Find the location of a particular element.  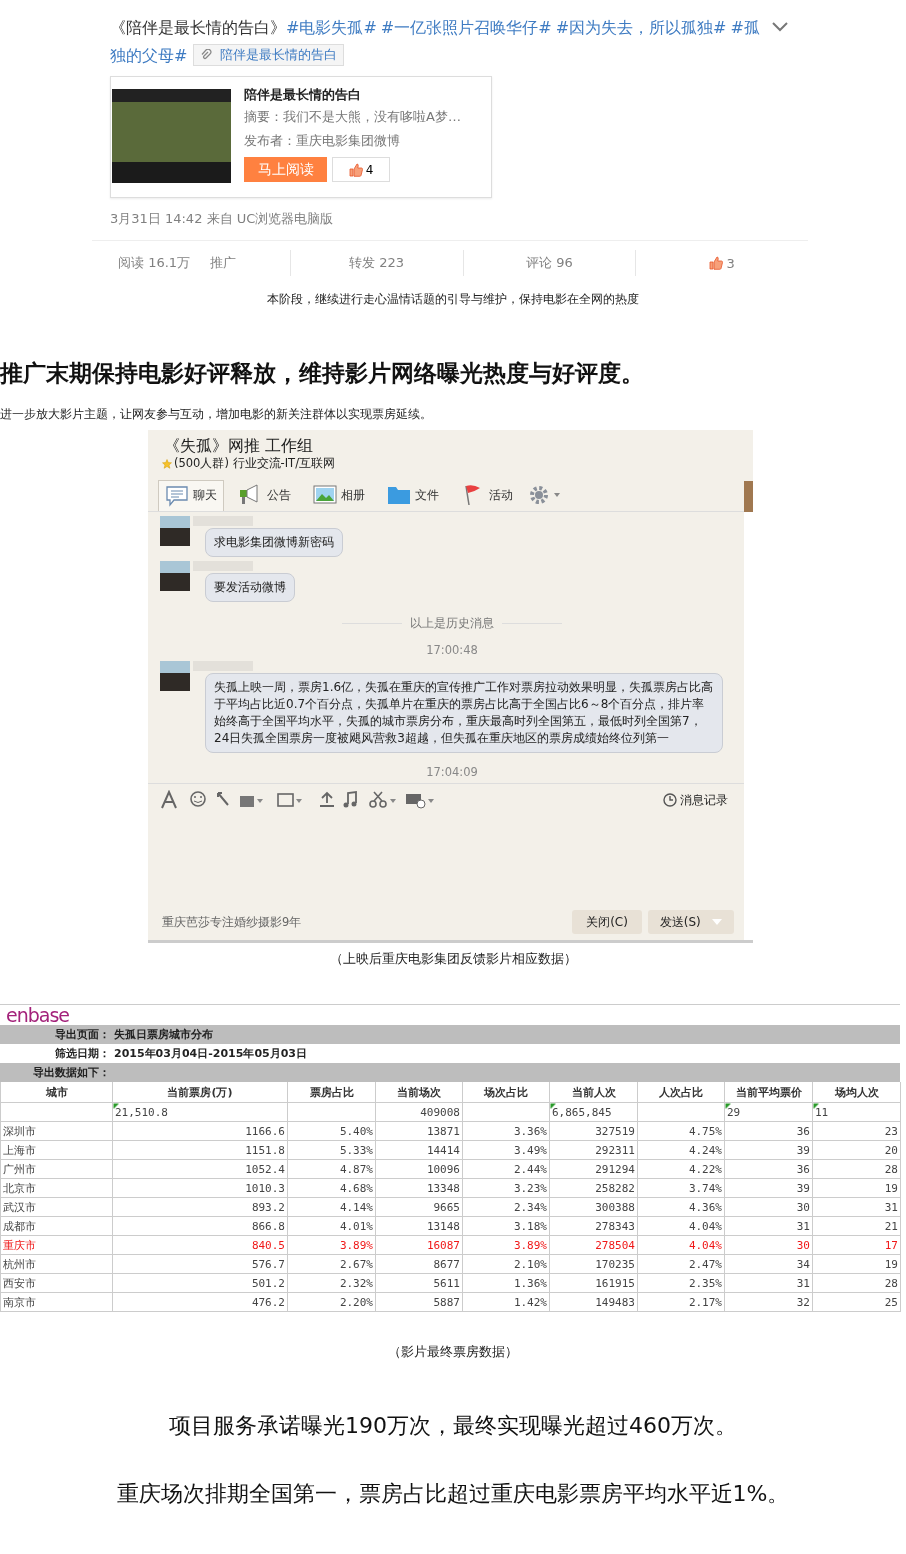

close-button: 关闭(C) is located at coordinates (607, 922).